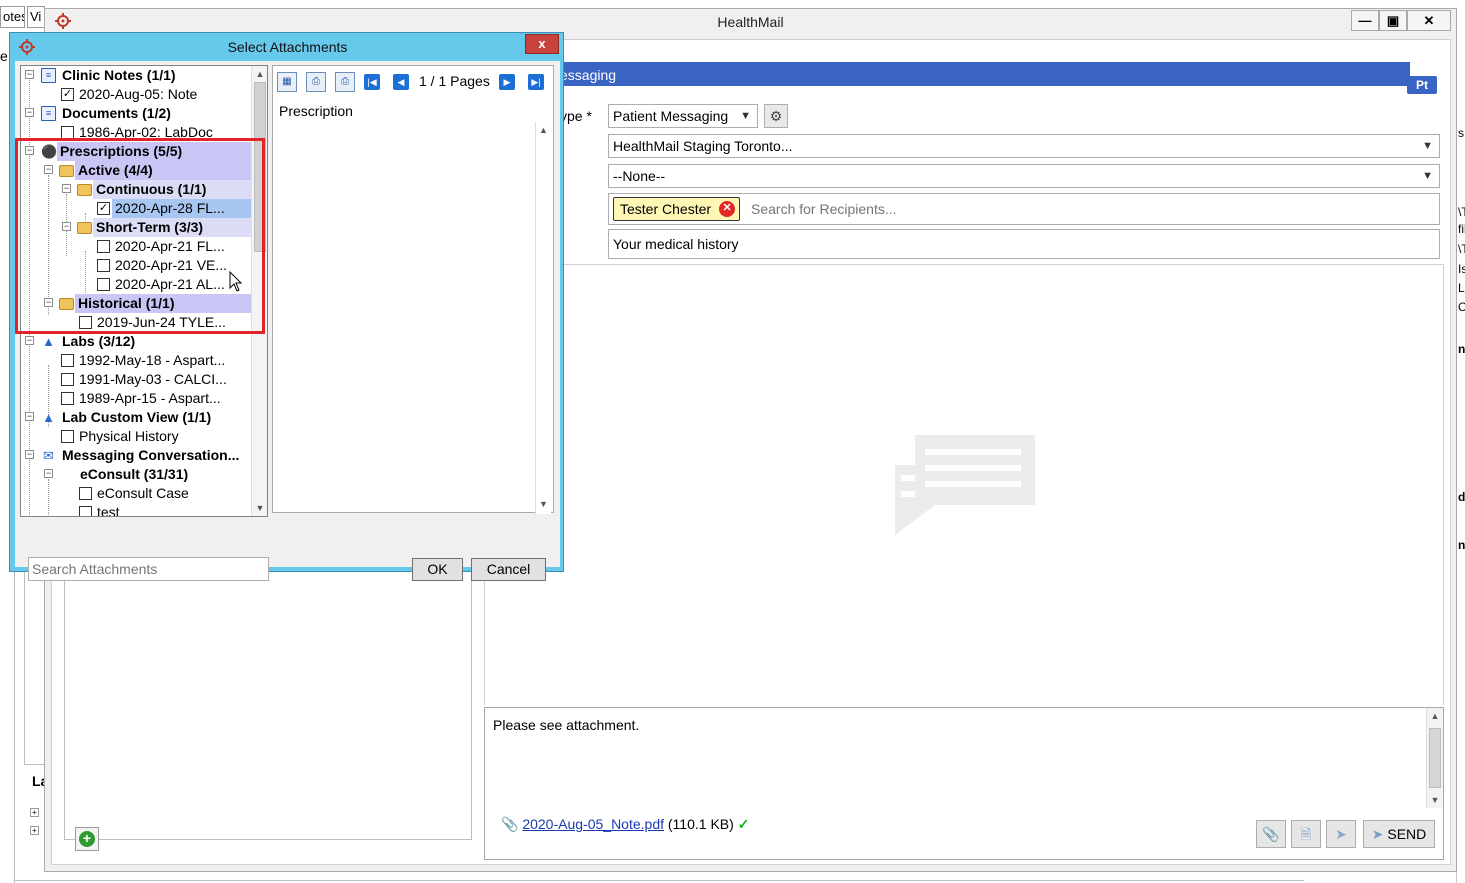  Describe the element at coordinates (12, 17) in the screenshot. I see `background-tab-notes: otes` at that location.